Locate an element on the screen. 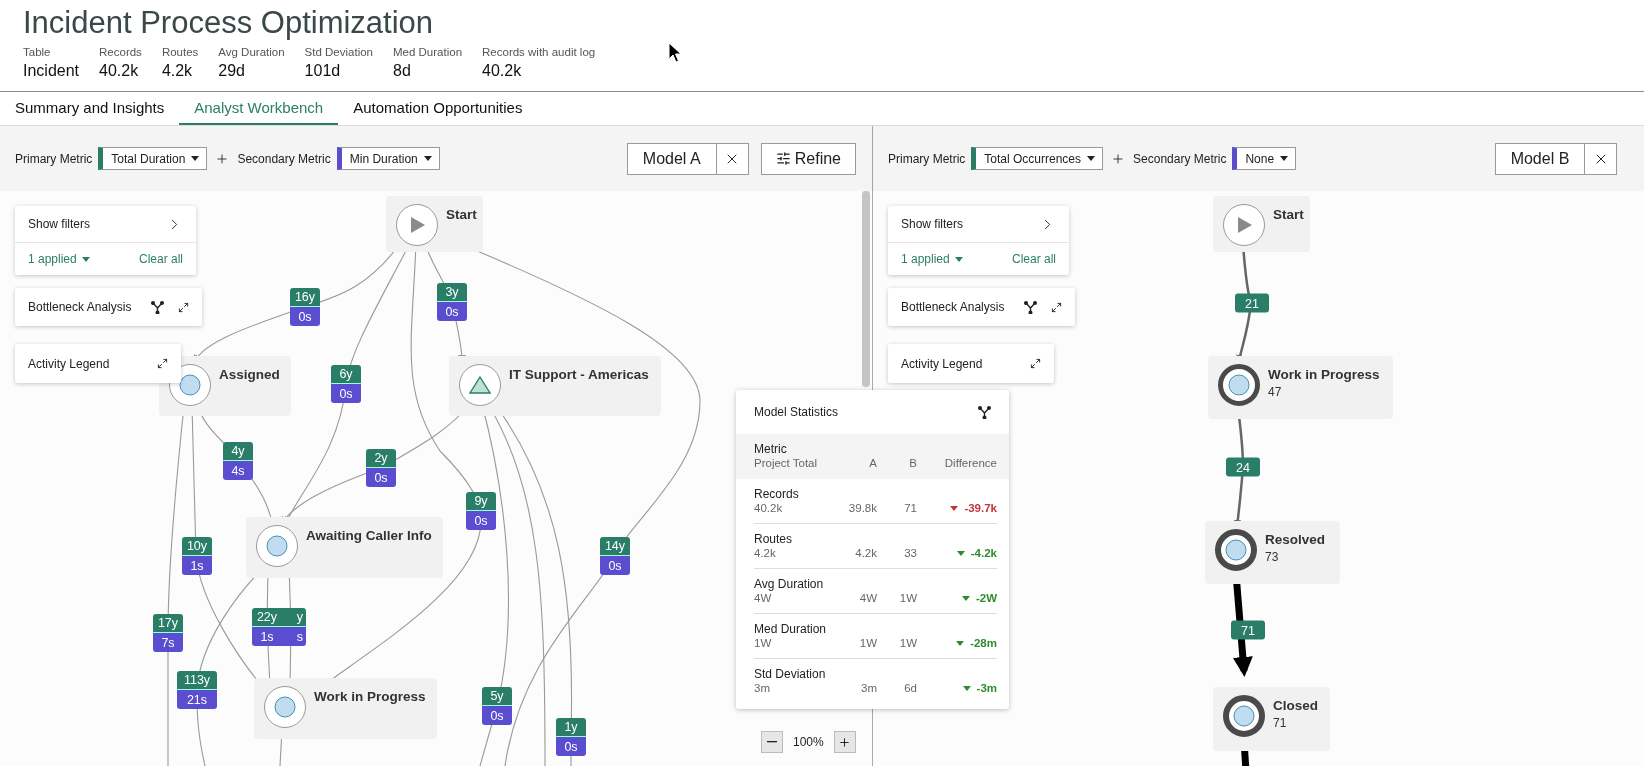 The height and width of the screenshot is (766, 1644). primary-metric-dropdown: Total Occurrences is located at coordinates (1037, 158).